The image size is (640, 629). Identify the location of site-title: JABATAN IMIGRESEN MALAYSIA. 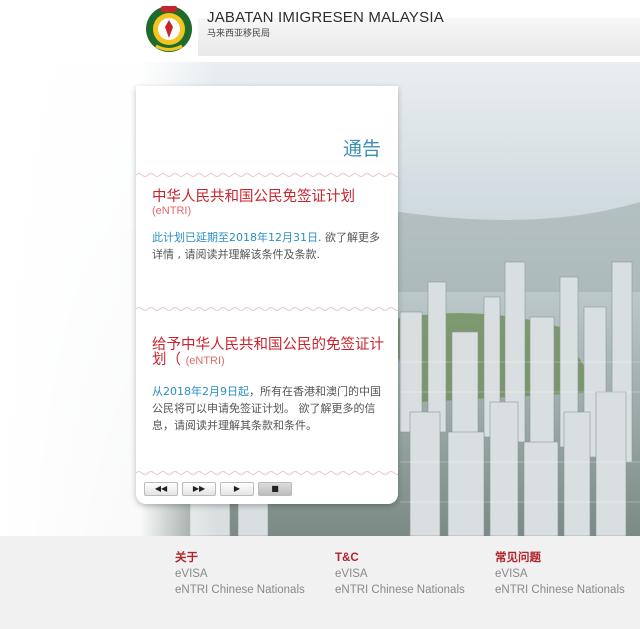
(325, 17).